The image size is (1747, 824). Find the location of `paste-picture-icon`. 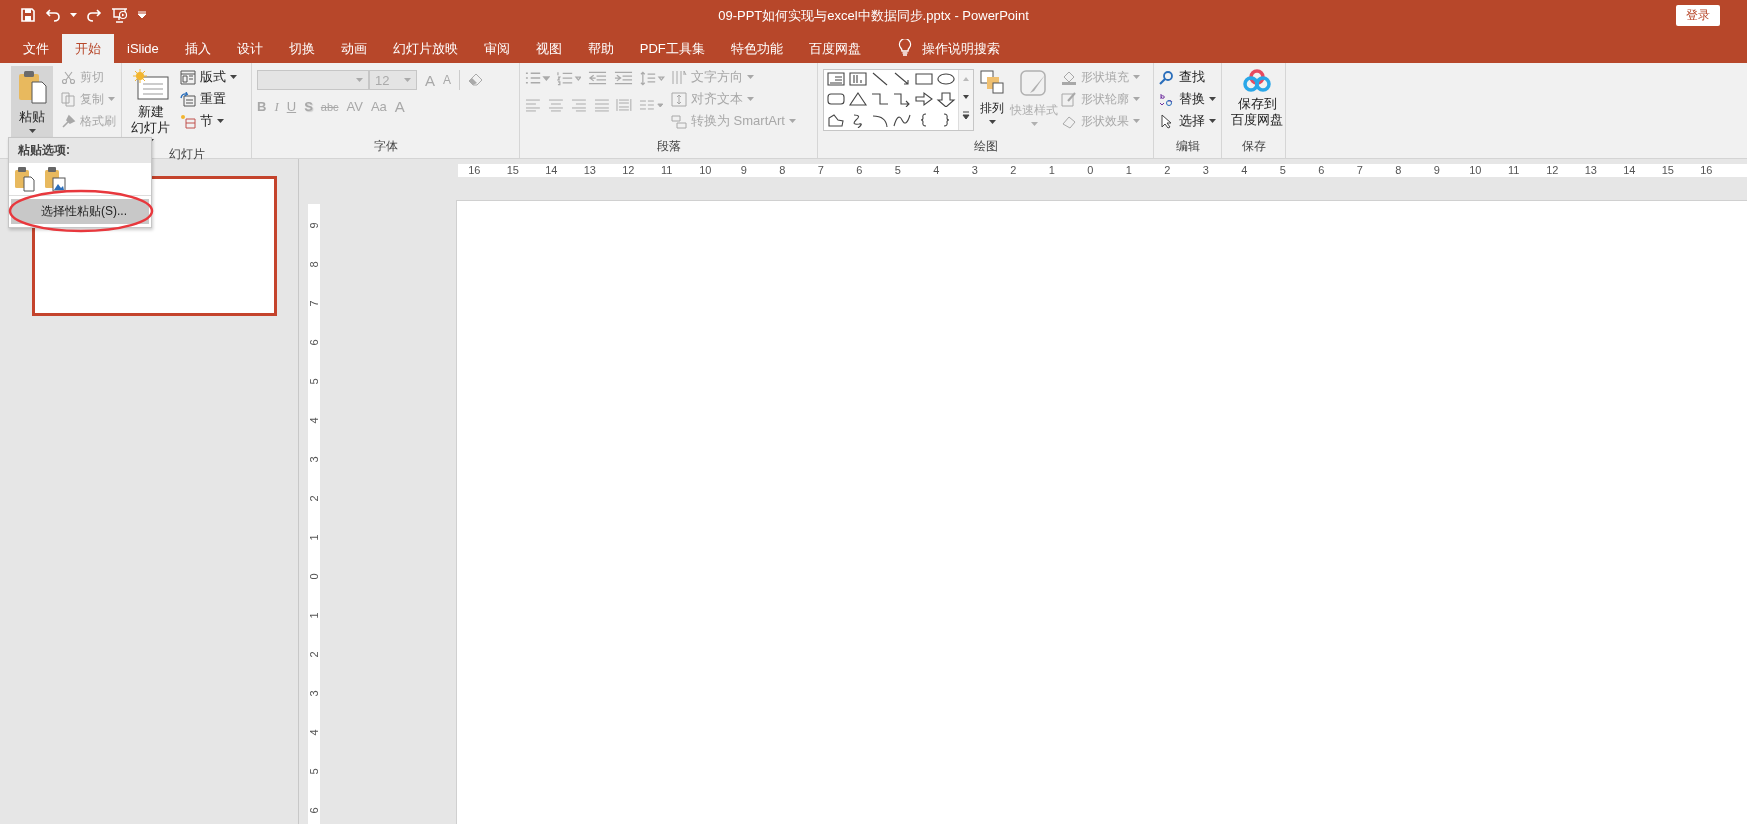

paste-picture-icon is located at coordinates (55, 179).